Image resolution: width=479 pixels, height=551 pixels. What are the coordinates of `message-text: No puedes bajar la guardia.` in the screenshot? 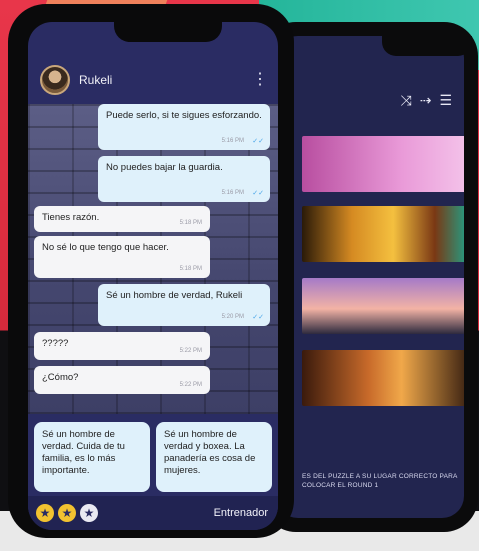 It's located at (164, 167).